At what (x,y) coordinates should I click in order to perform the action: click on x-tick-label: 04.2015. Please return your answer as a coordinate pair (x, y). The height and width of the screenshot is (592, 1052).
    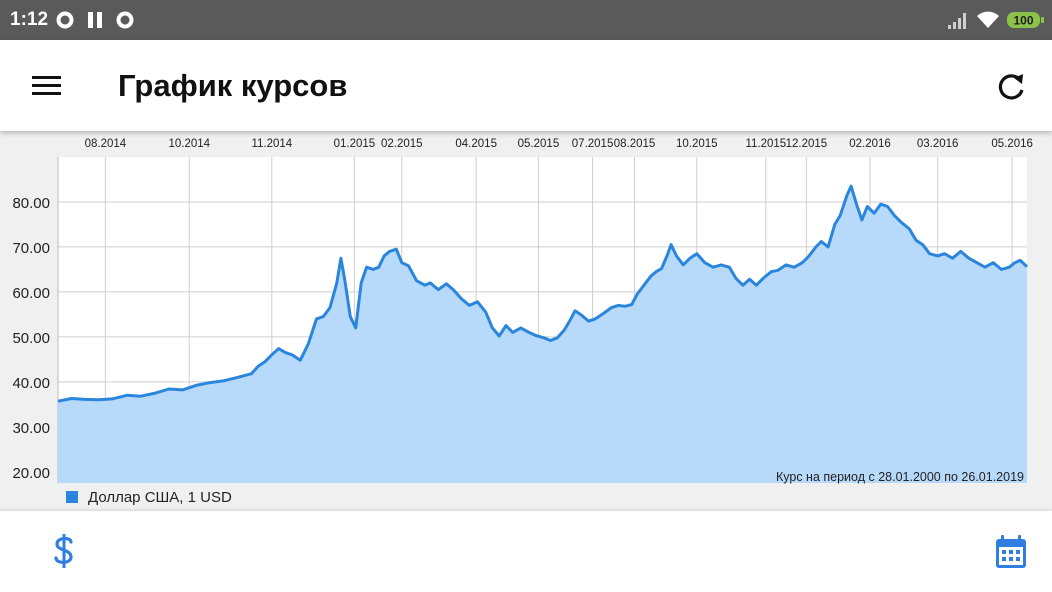
    Looking at the image, I should click on (476, 144).